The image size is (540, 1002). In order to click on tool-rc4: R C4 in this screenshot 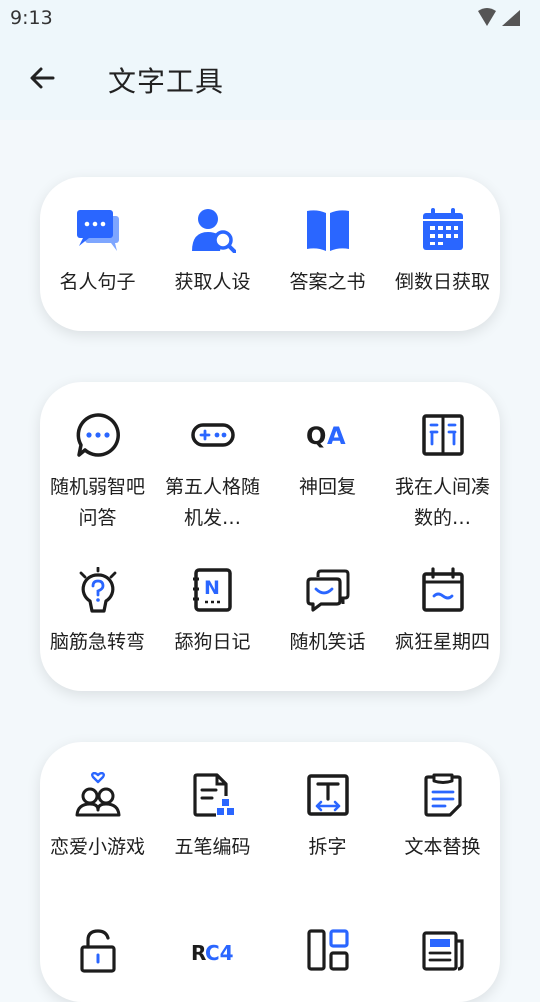, I will do `click(212, 956)`.